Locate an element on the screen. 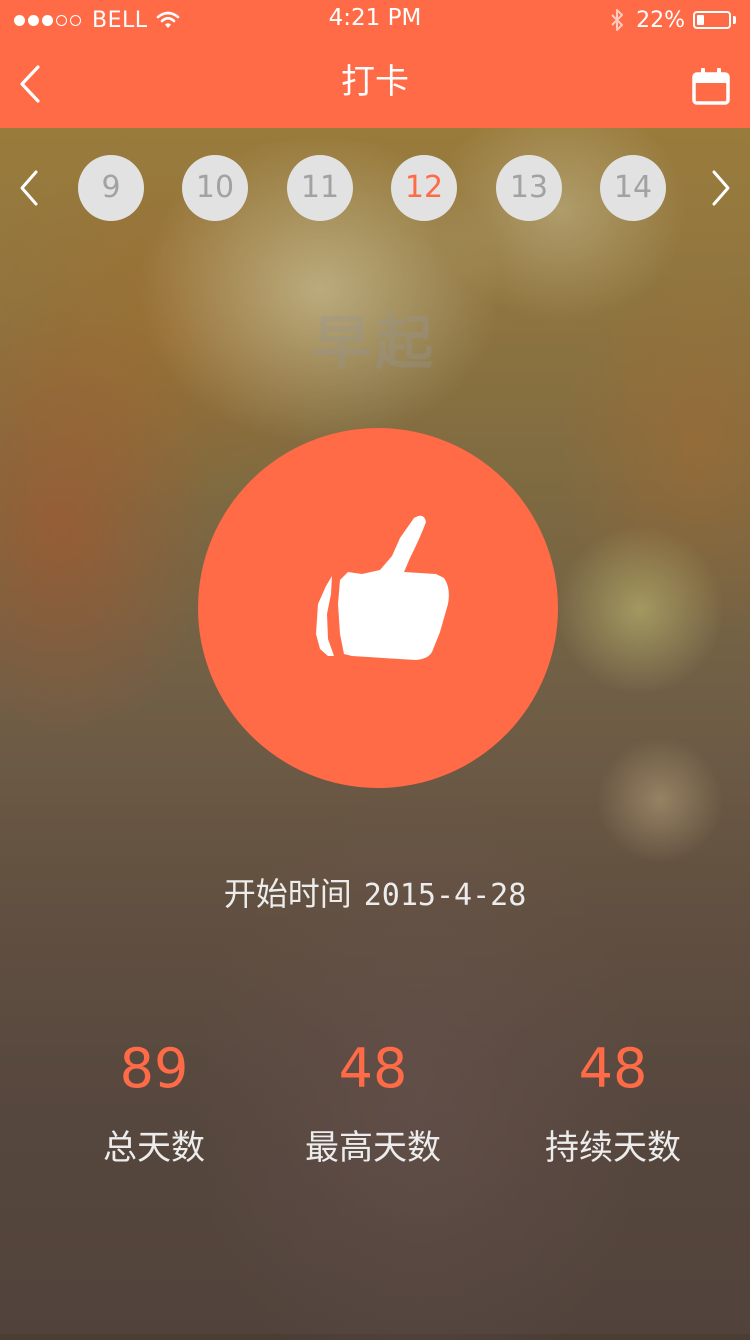 Image resolution: width=750 pixels, height=1340 pixels. calendar-button is located at coordinates (711, 86).